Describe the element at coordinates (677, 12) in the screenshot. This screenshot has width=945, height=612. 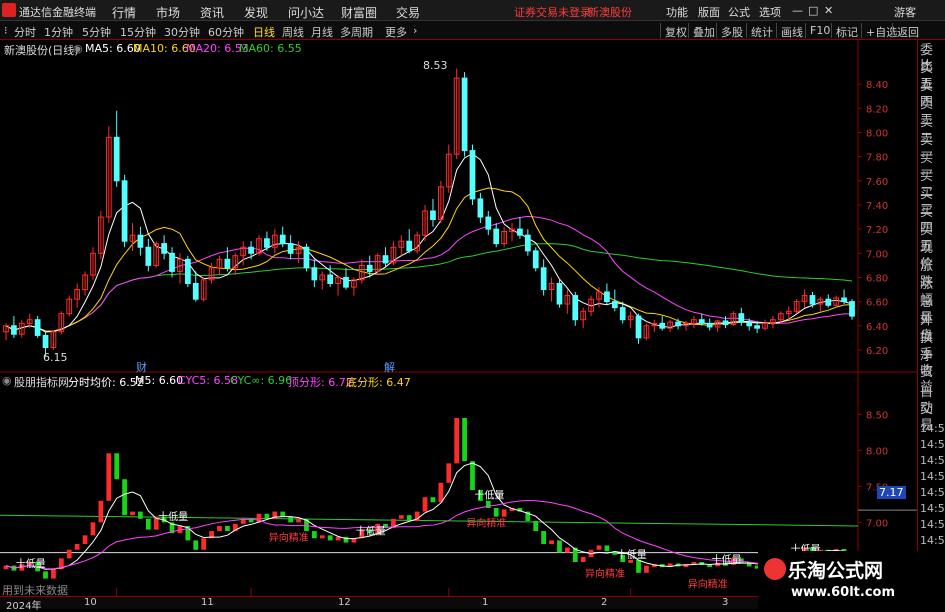
I see `menu-gongneng: 功能` at that location.